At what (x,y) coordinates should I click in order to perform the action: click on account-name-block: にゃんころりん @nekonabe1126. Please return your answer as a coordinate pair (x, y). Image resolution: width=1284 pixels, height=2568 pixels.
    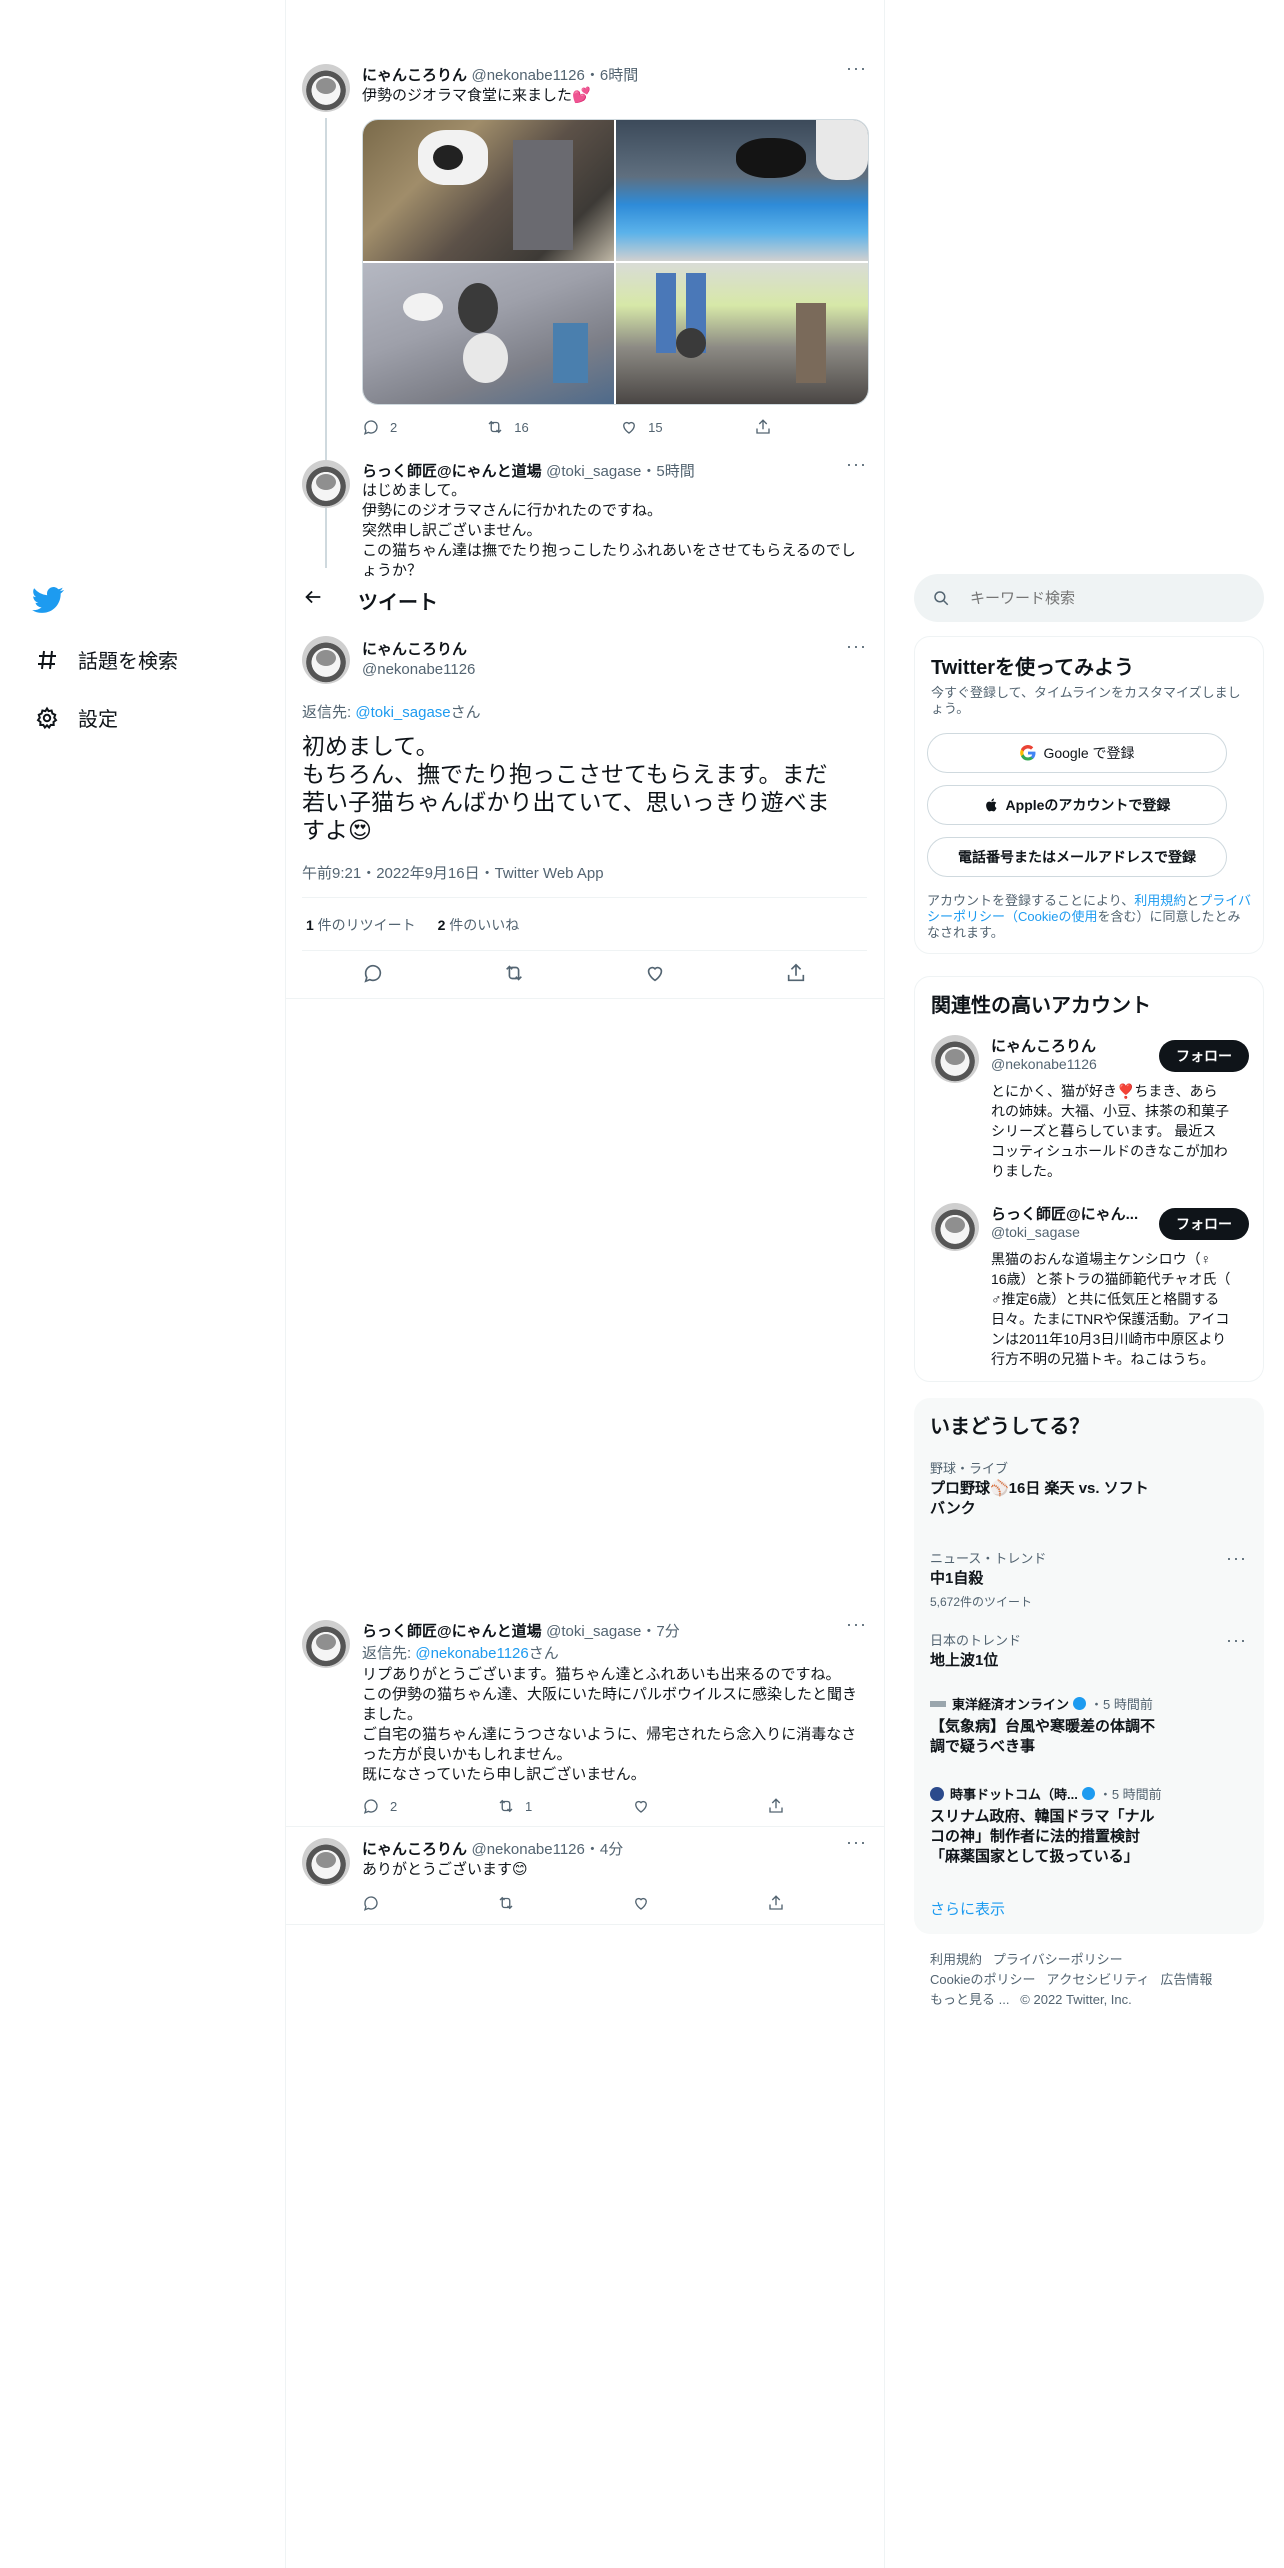
    Looking at the image, I should click on (1044, 1053).